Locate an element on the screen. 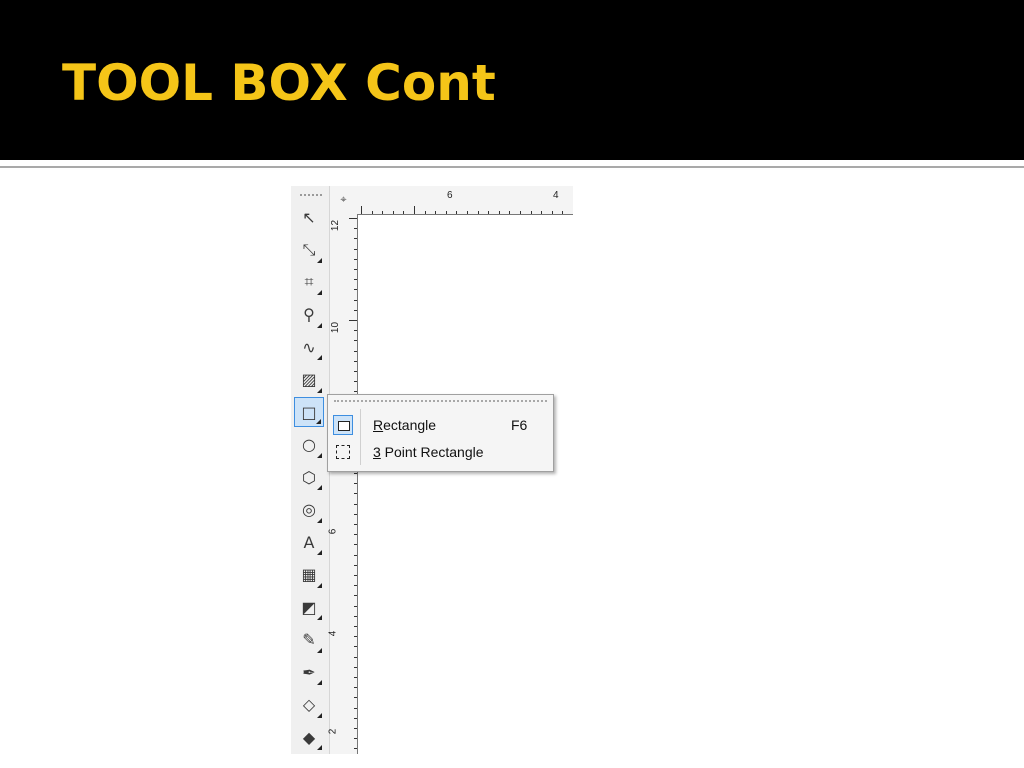  arrow-pointer-icon: ↖ is located at coordinates (309, 217).